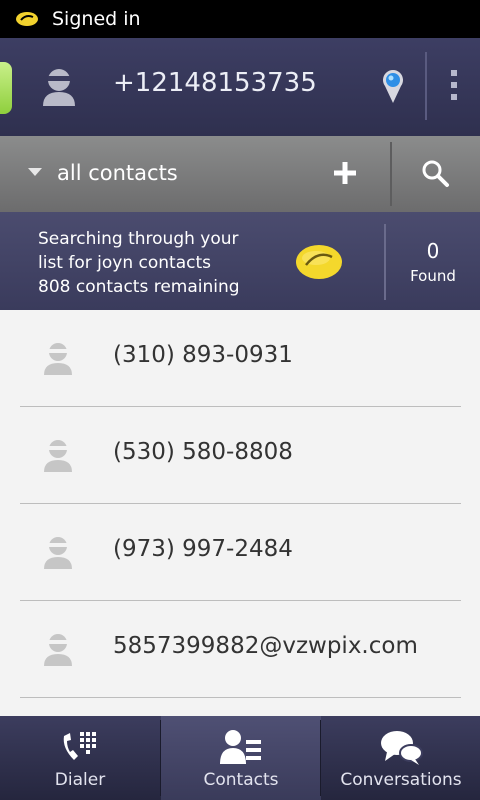  I want to click on tab-contacts-label: Contacts, so click(241, 780).